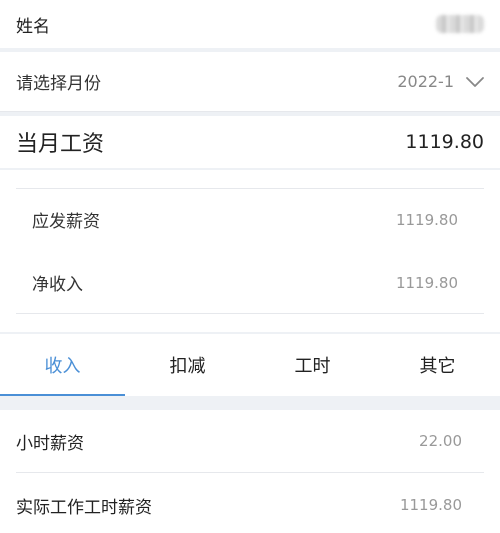 This screenshot has width=500, height=533. Describe the element at coordinates (58, 84) in the screenshot. I see `month-select-label: 请选择月份` at that location.